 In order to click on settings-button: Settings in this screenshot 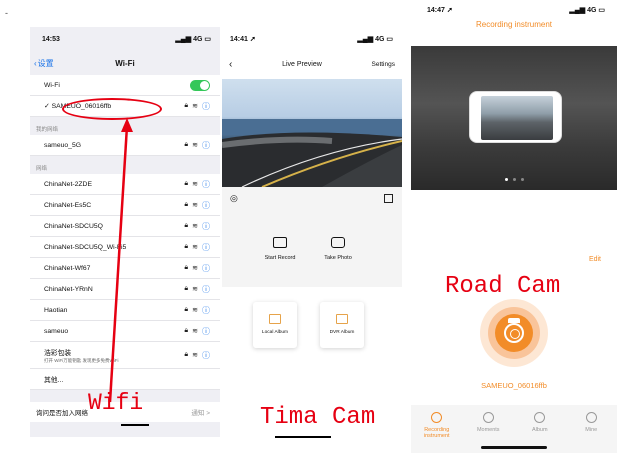, I will do `click(384, 64)`.